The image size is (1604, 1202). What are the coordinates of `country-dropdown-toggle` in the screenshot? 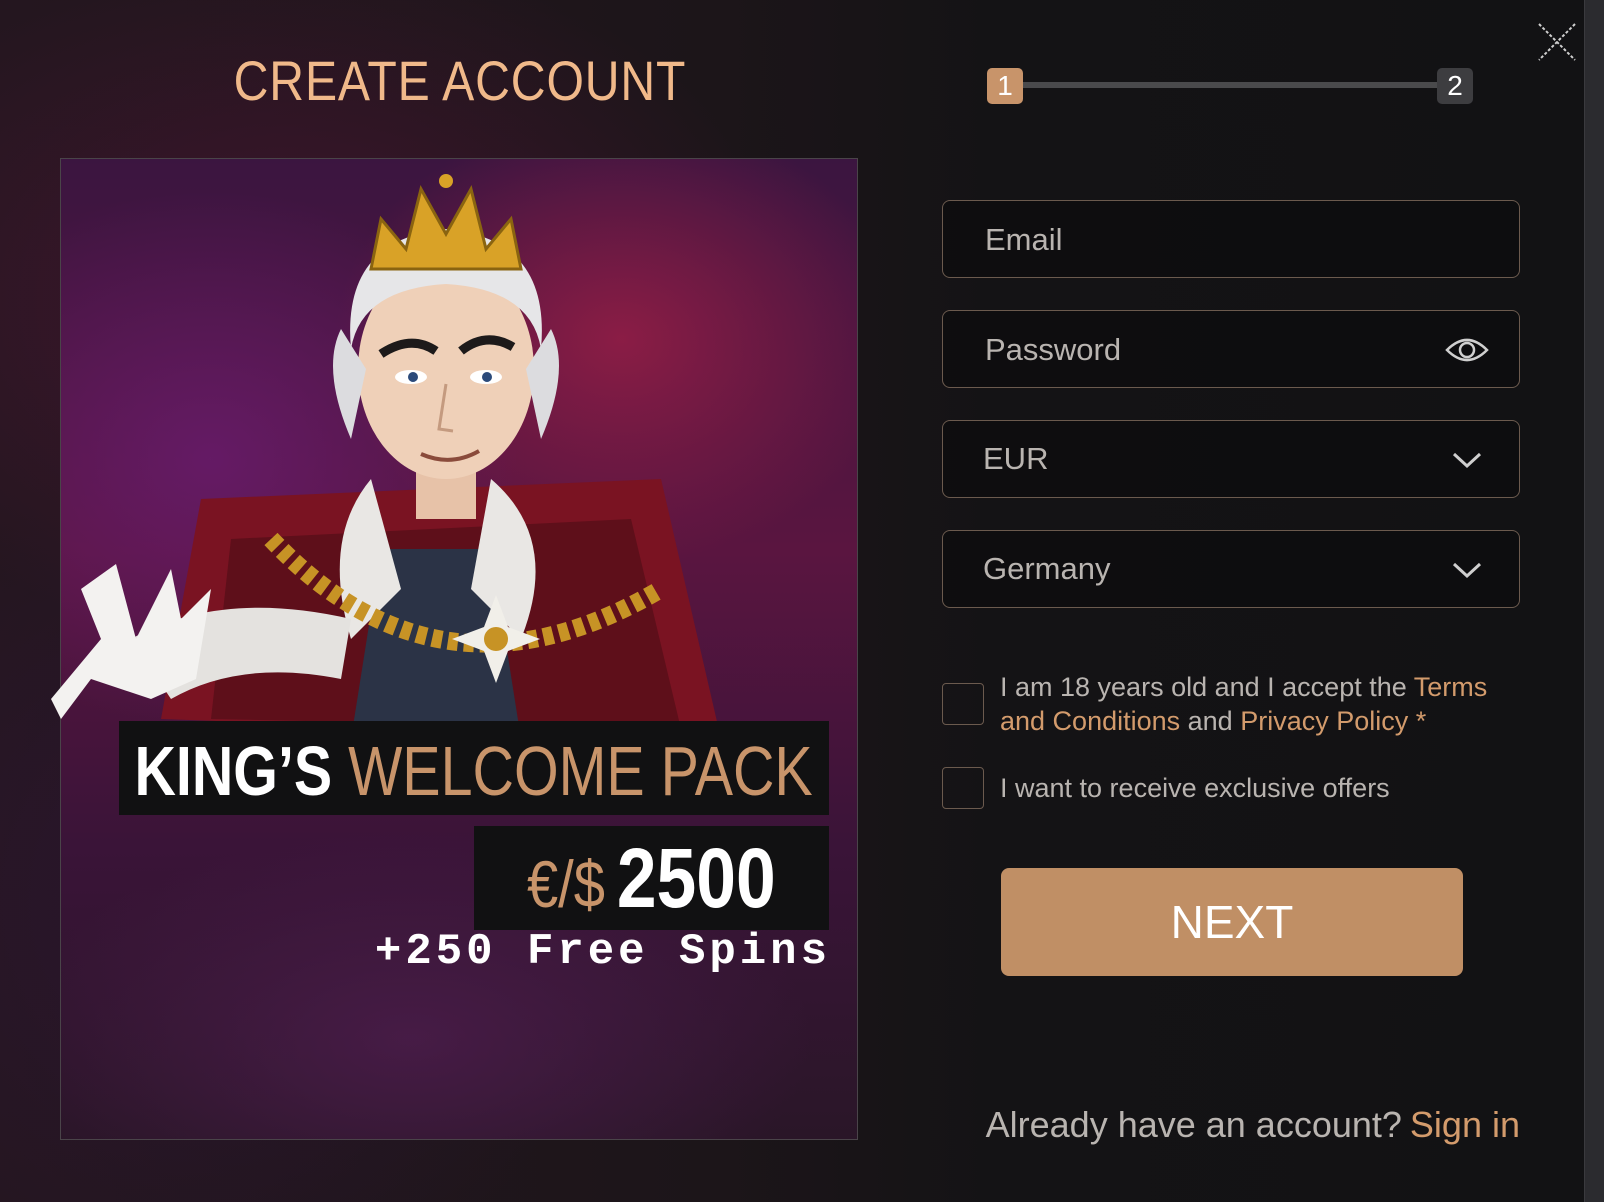 It's located at (1467, 570).